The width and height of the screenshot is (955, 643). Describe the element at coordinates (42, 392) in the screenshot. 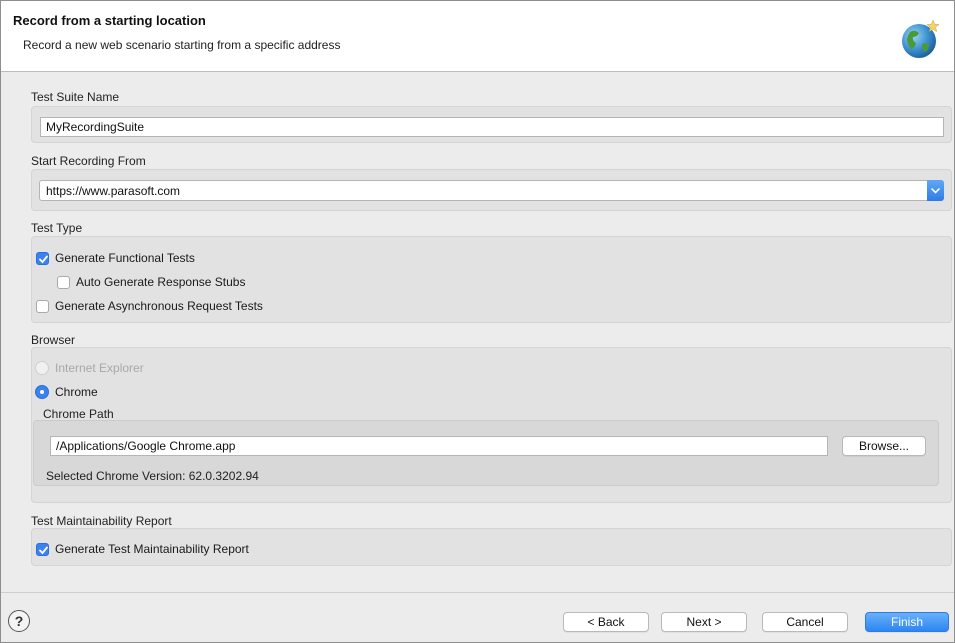

I see `radio-selected-icon` at that location.